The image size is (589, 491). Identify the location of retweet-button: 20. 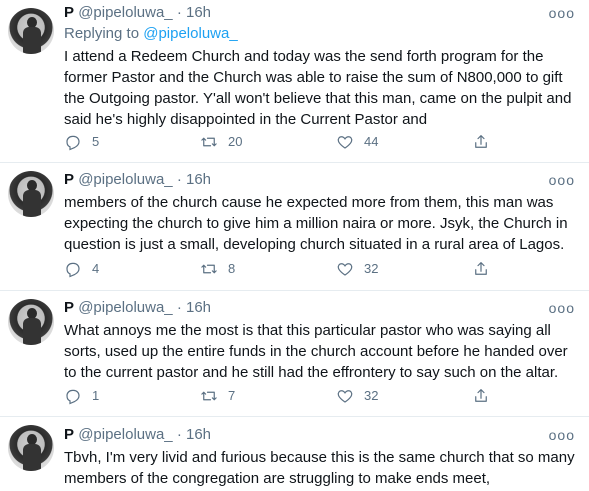
(221, 142).